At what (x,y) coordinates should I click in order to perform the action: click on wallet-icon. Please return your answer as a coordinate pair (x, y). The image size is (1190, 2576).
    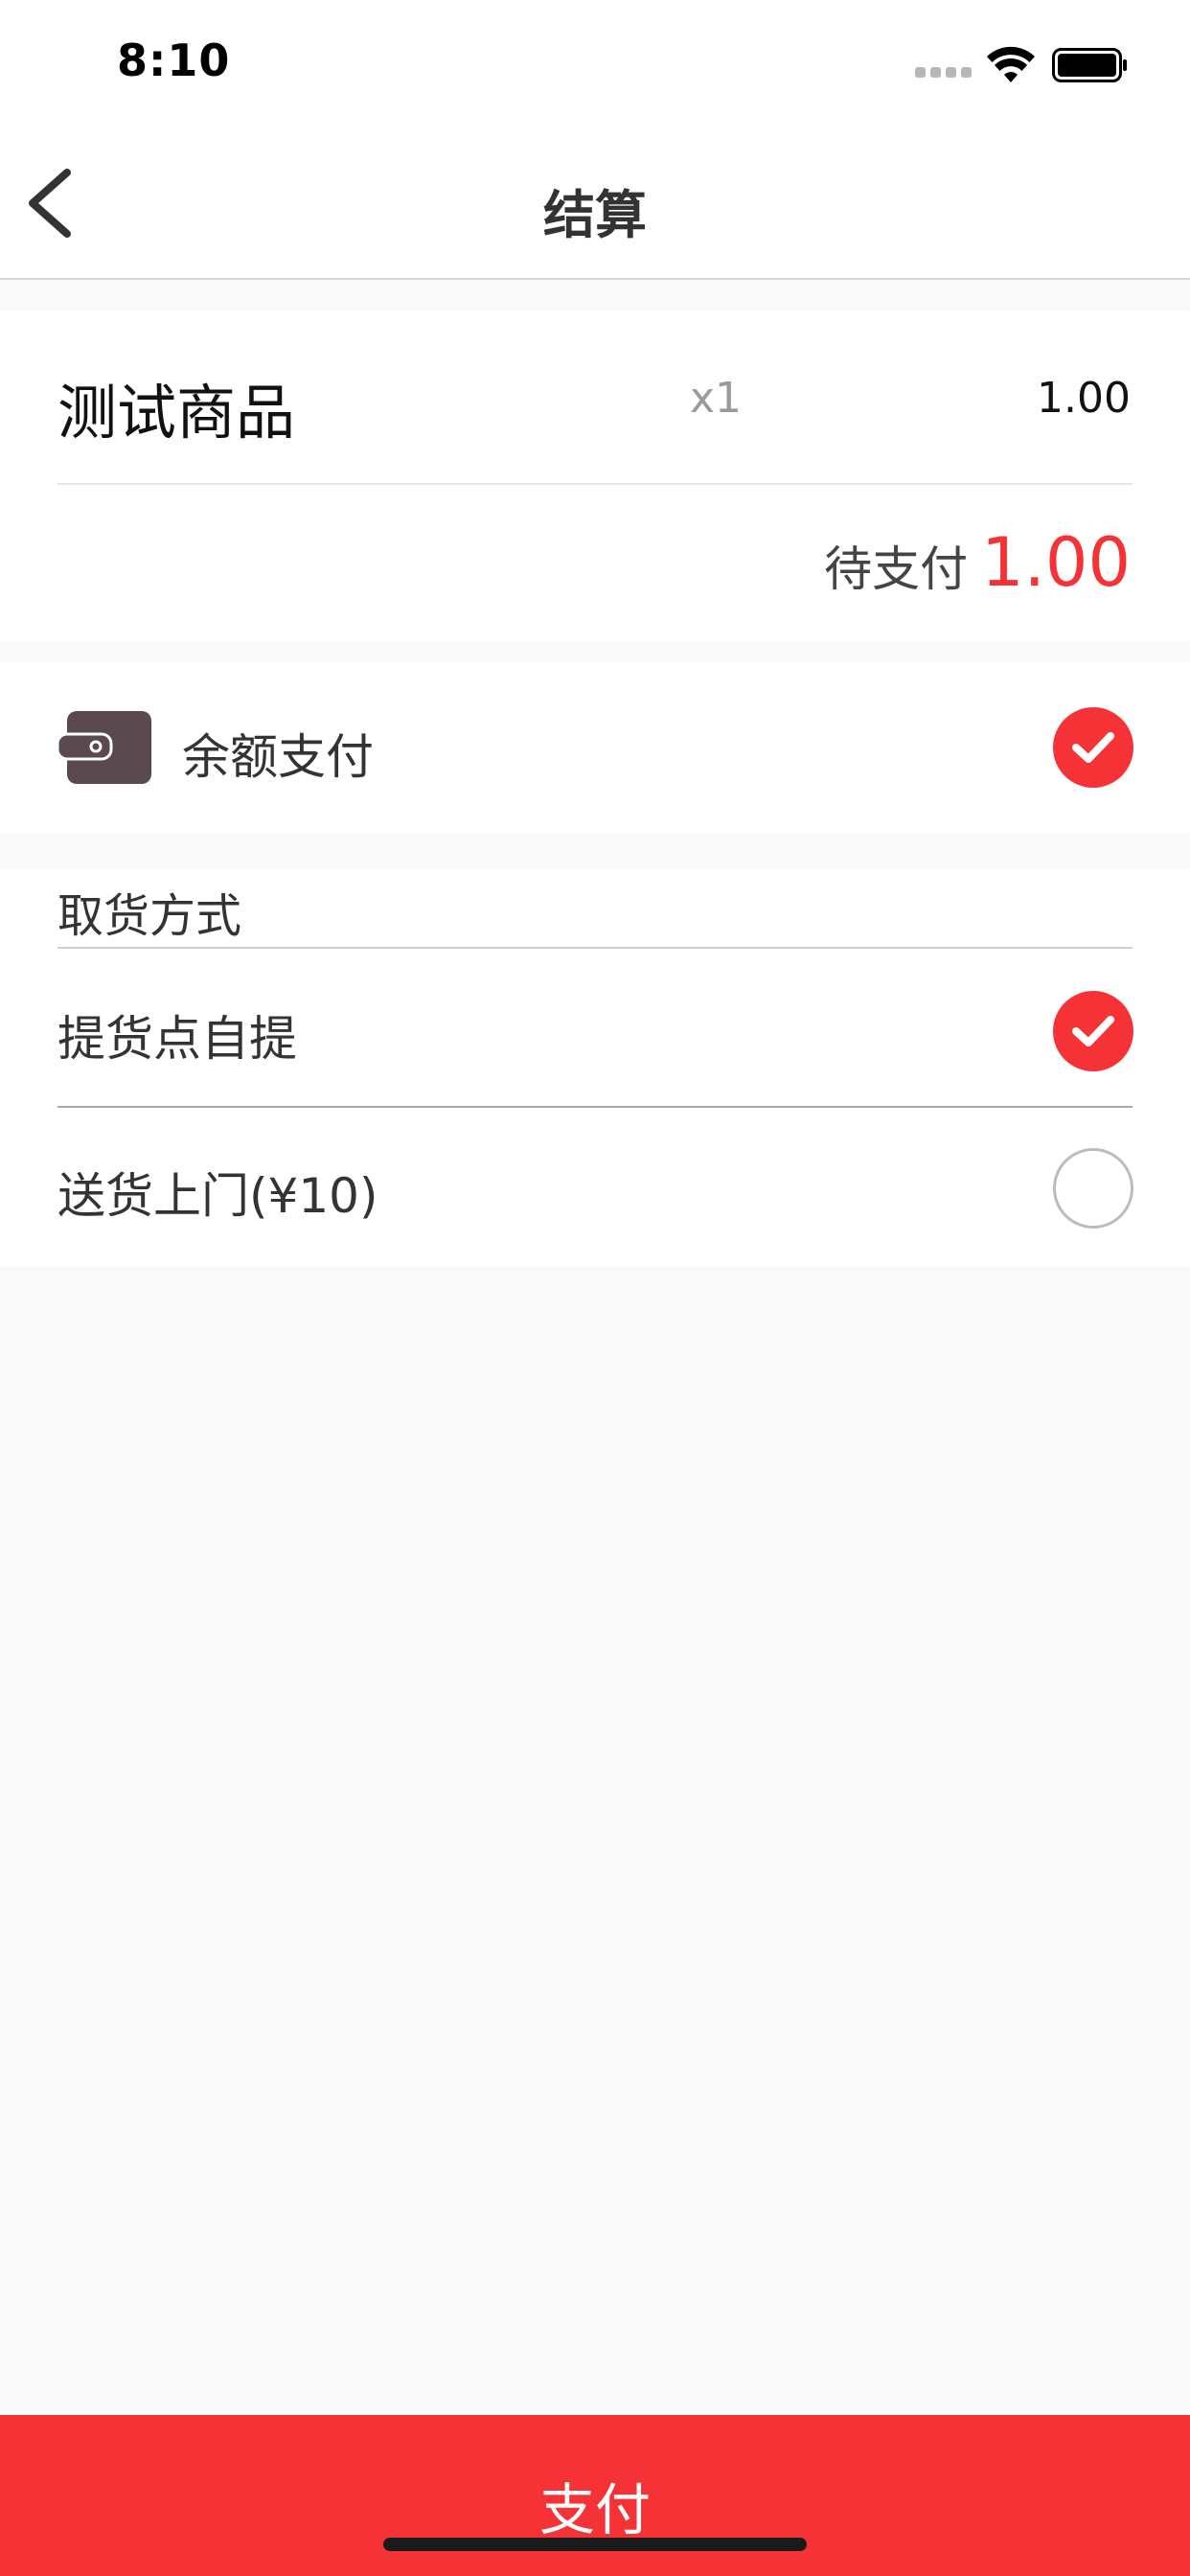
    Looking at the image, I should click on (104, 747).